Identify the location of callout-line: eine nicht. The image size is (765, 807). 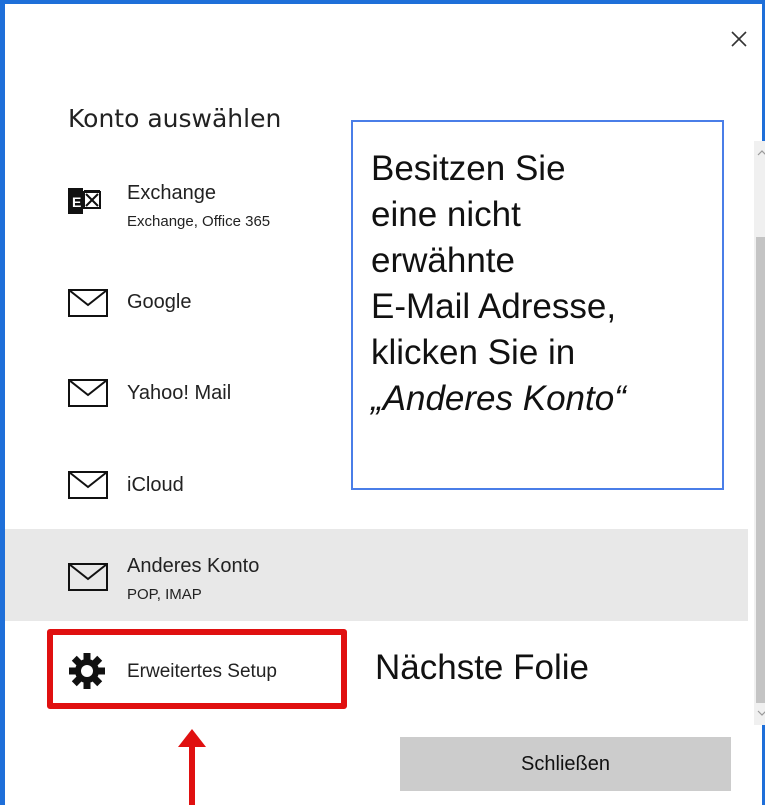
(446, 214).